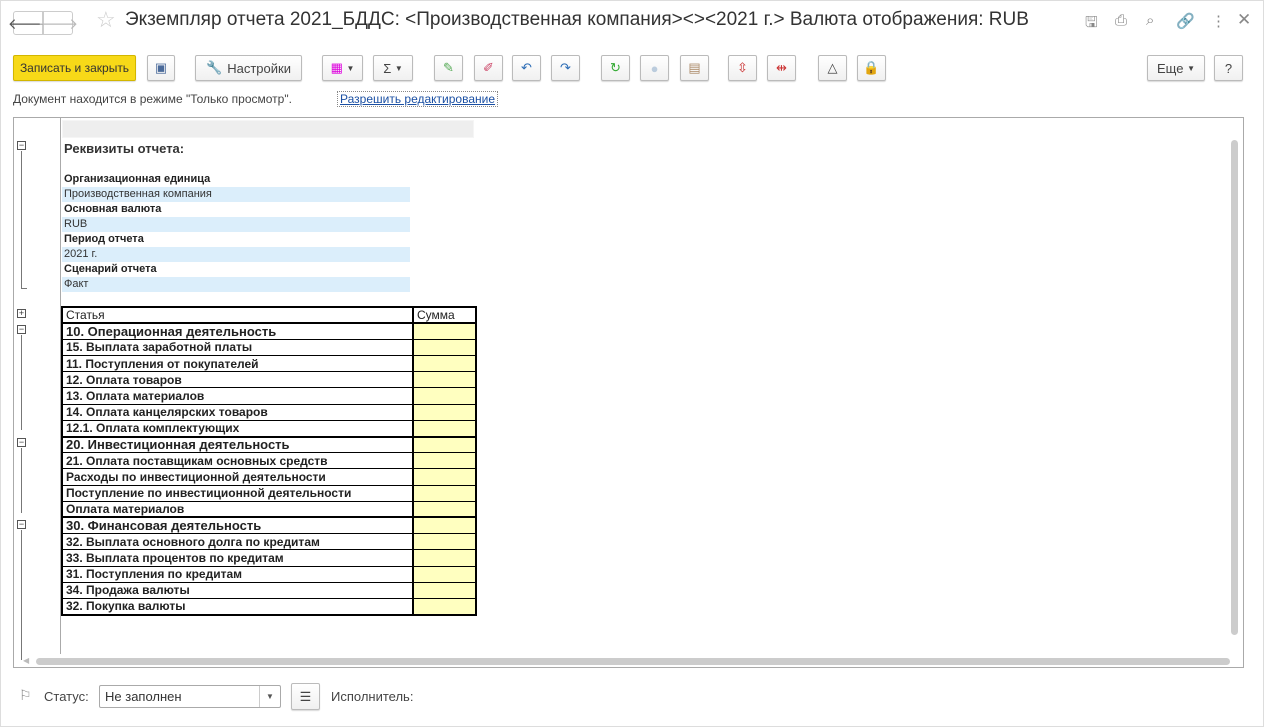 Image resolution: width=1264 pixels, height=727 pixels. I want to click on delta-button: △, so click(832, 68).